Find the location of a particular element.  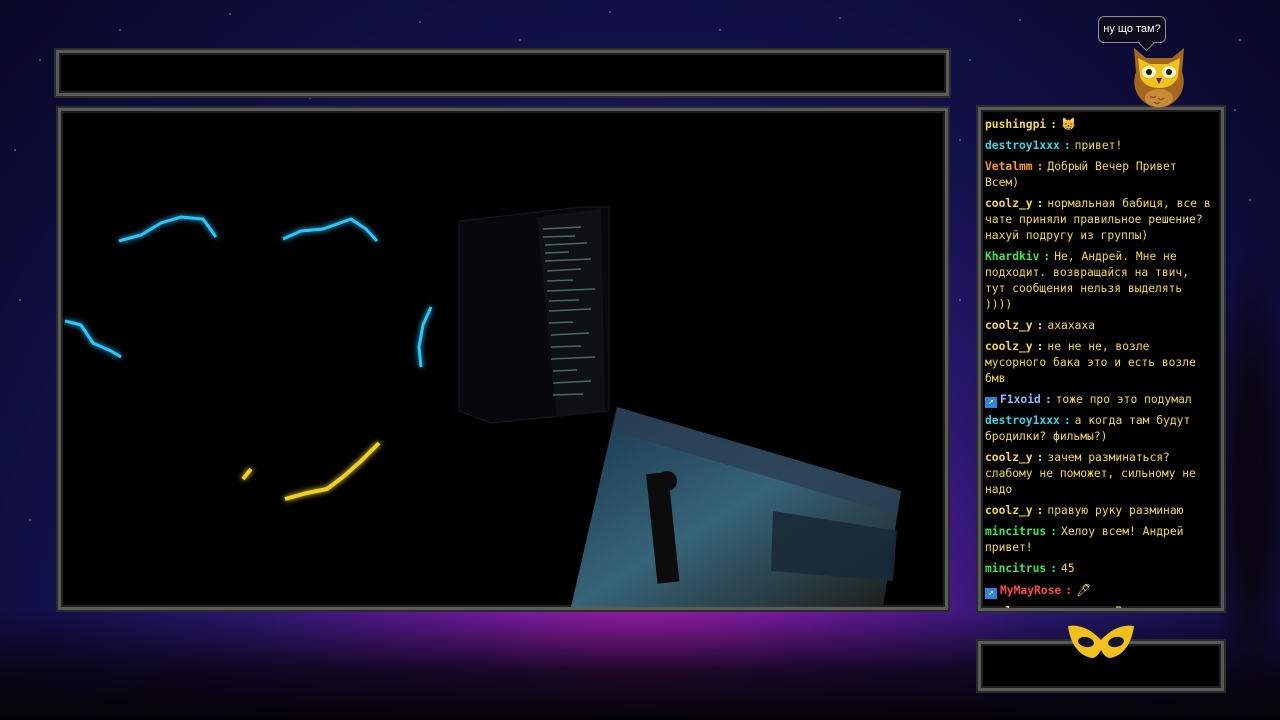

chat-text: тоже про это подумал is located at coordinates (1123, 399).